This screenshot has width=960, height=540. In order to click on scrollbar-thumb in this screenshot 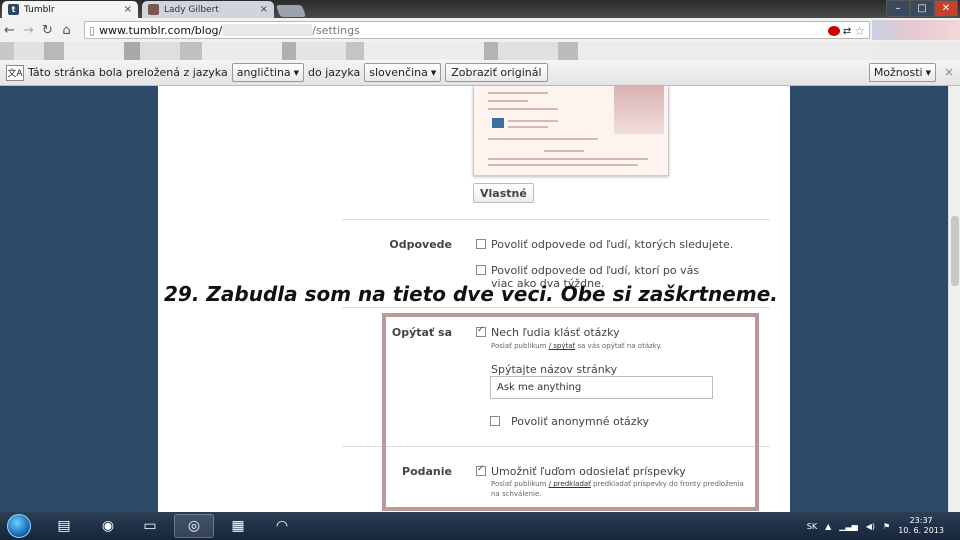, I will do `click(955, 251)`.